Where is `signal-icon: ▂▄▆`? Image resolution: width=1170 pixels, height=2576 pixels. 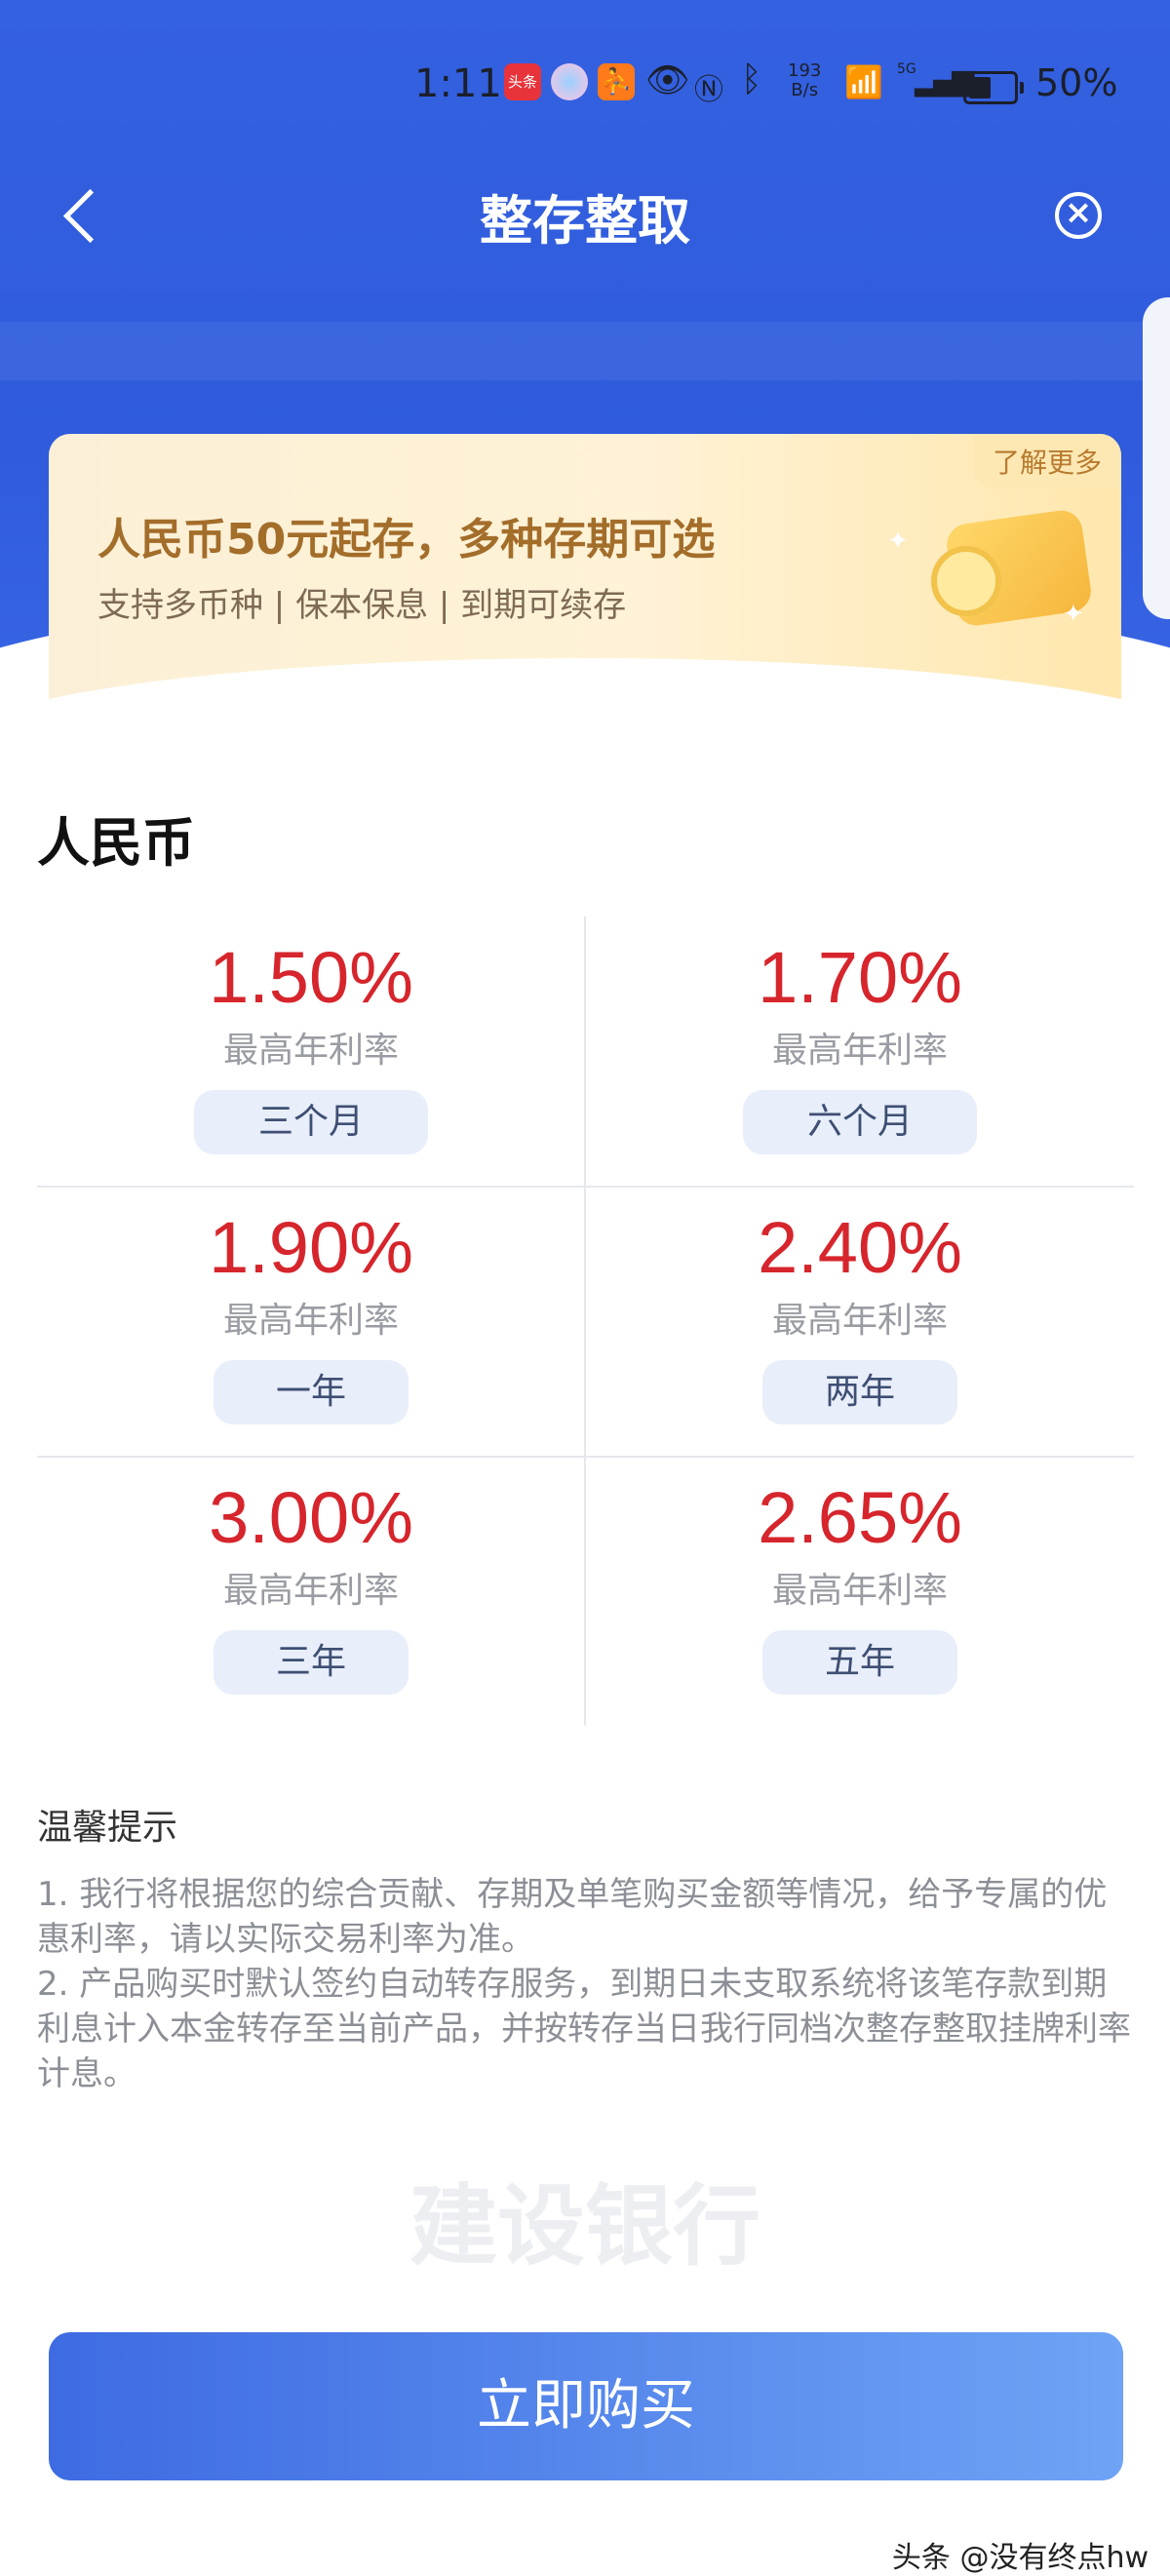 signal-icon: ▂▄▆ is located at coordinates (944, 80).